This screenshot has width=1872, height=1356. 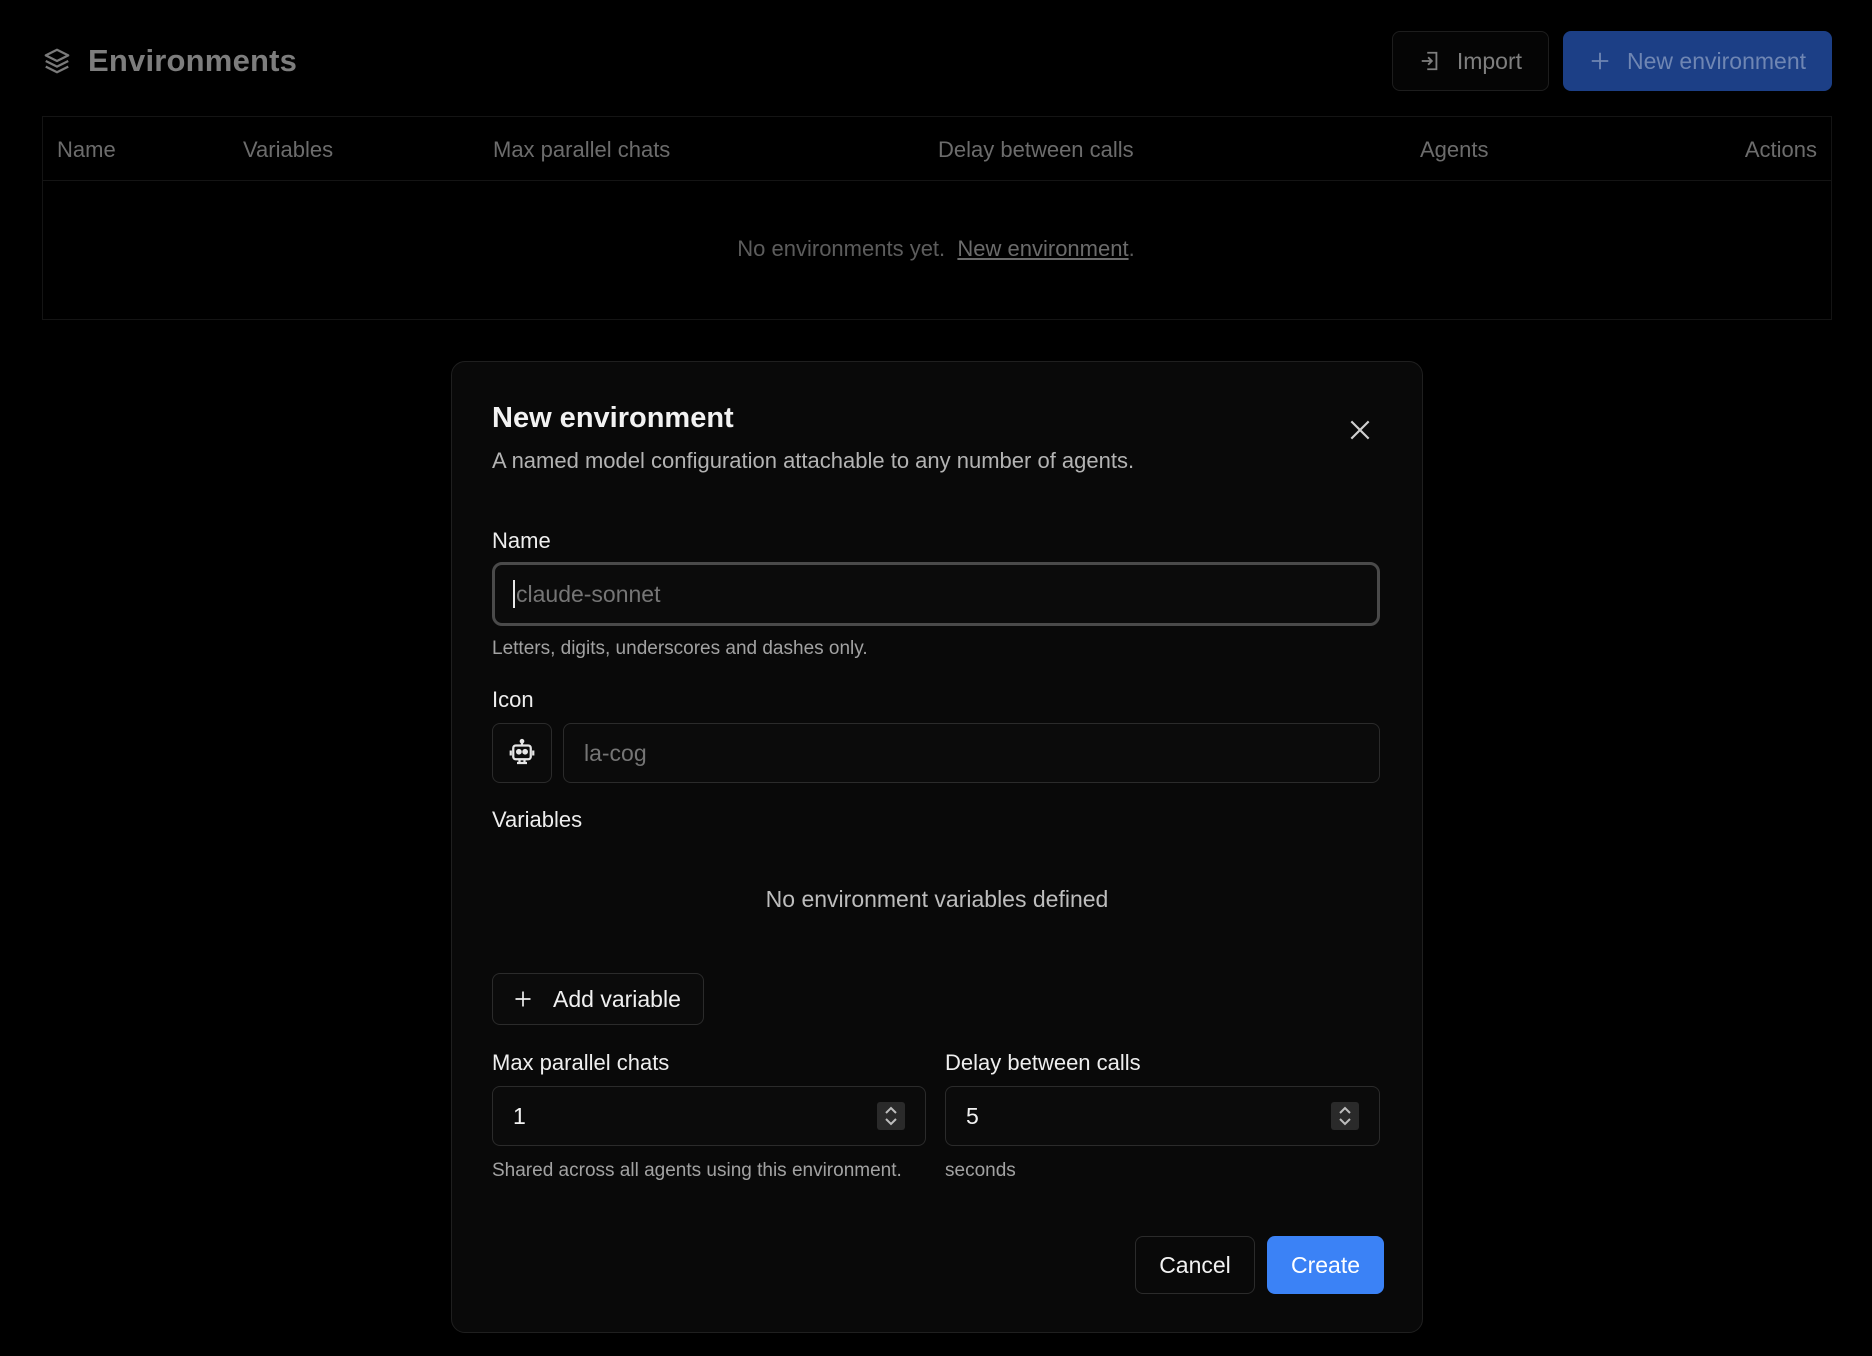 What do you see at coordinates (613, 1116) in the screenshot?
I see `max-parallel-input` at bounding box center [613, 1116].